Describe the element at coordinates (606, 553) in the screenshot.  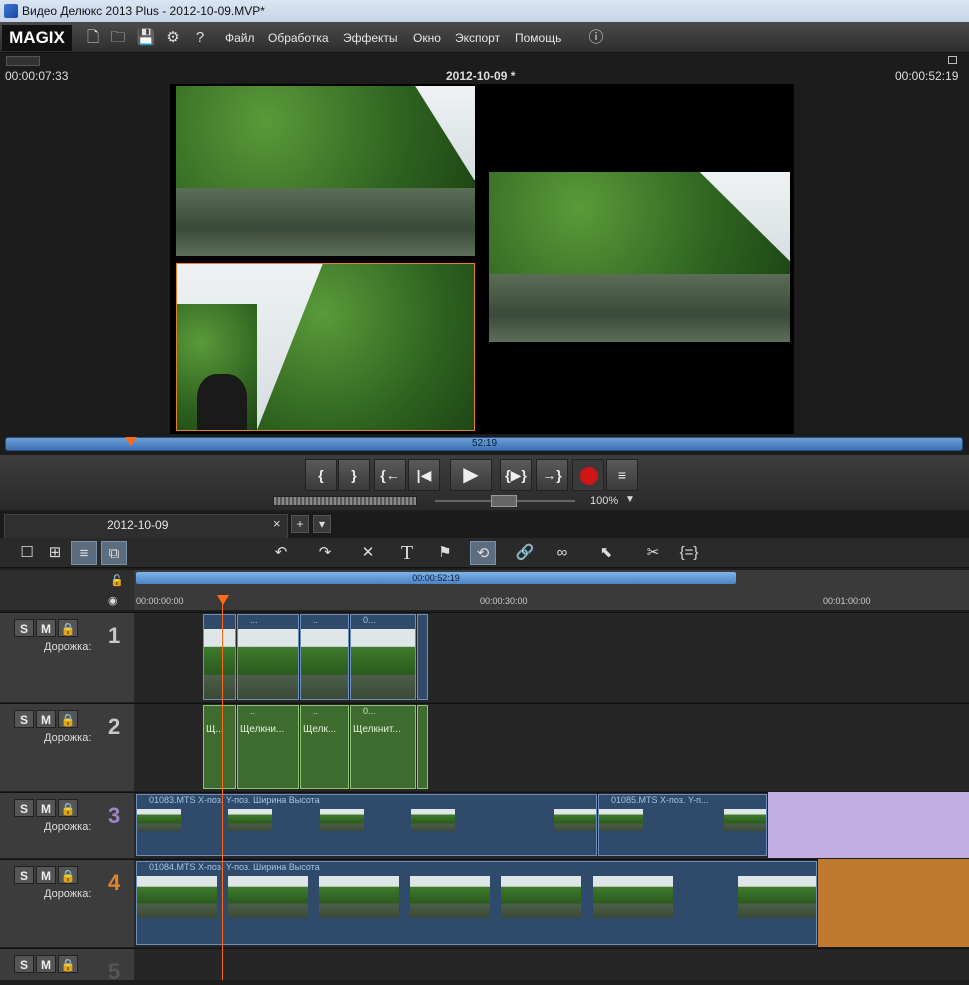
I see `mouse-mode-icon: ⬉` at that location.